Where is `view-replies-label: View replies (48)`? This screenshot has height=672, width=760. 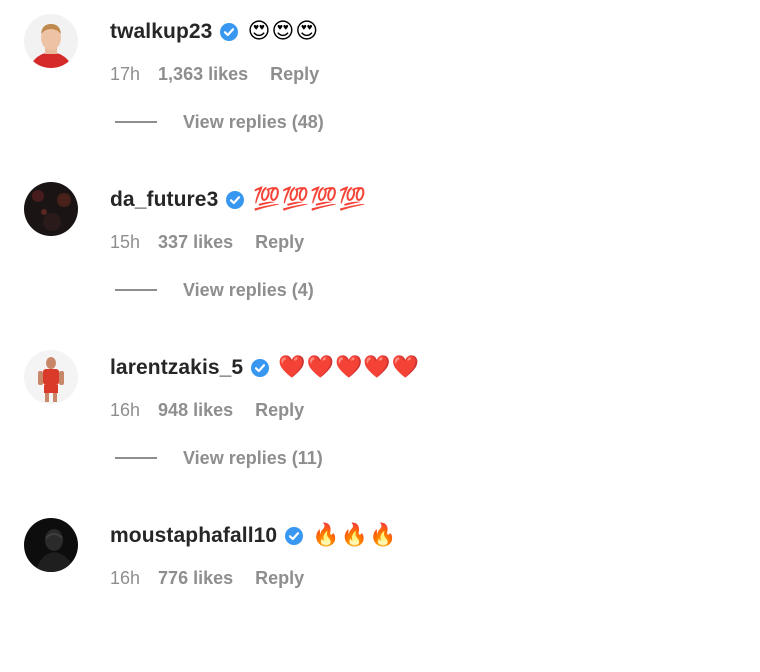
view-replies-label: View replies (48) is located at coordinates (253, 121).